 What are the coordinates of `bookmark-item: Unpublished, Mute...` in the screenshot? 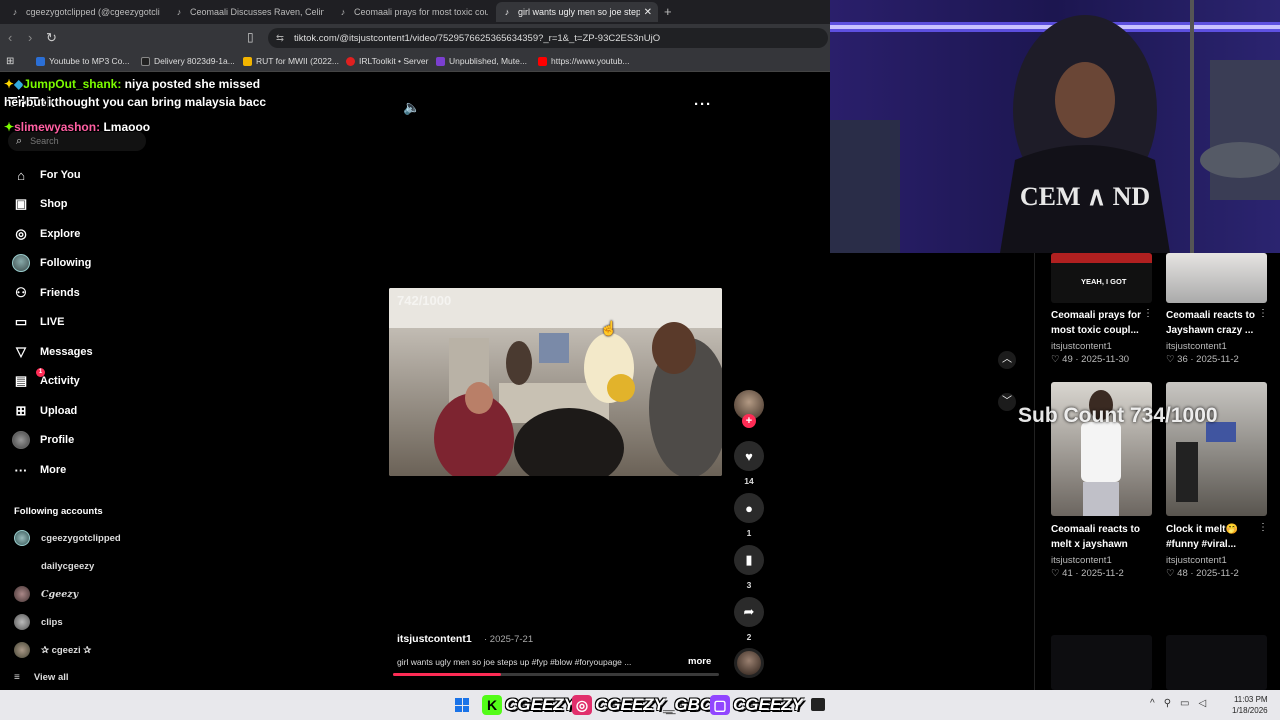 It's located at (481, 61).